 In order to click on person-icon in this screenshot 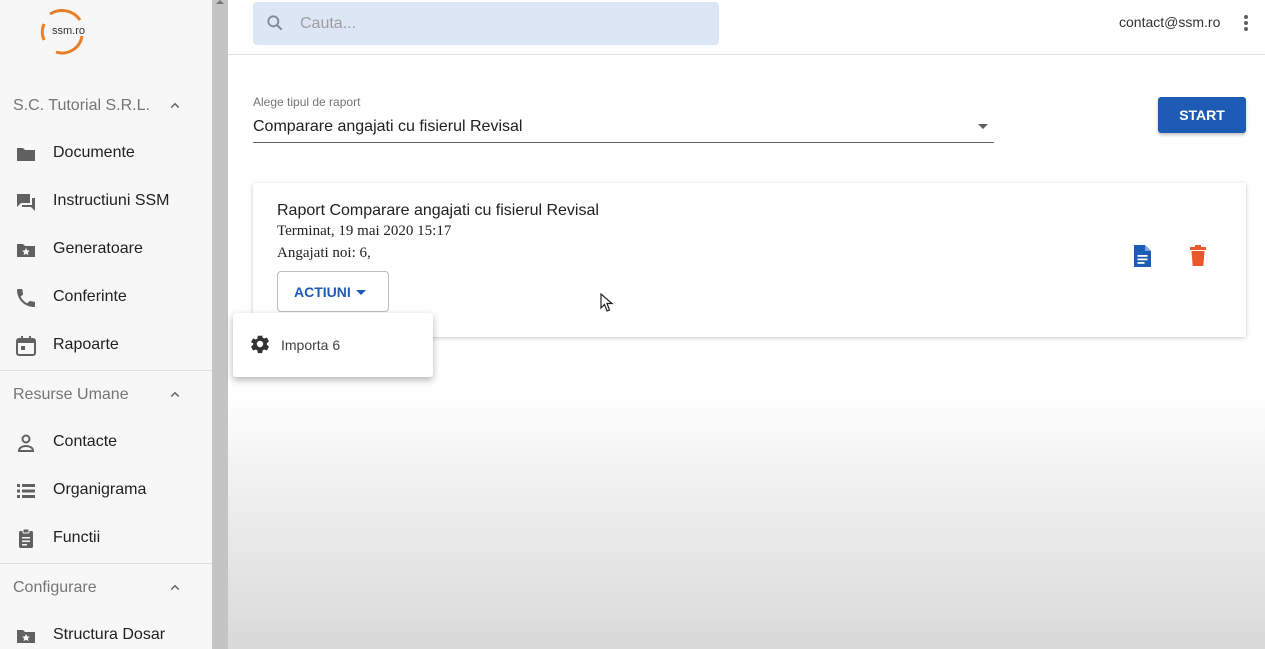, I will do `click(26, 443)`.